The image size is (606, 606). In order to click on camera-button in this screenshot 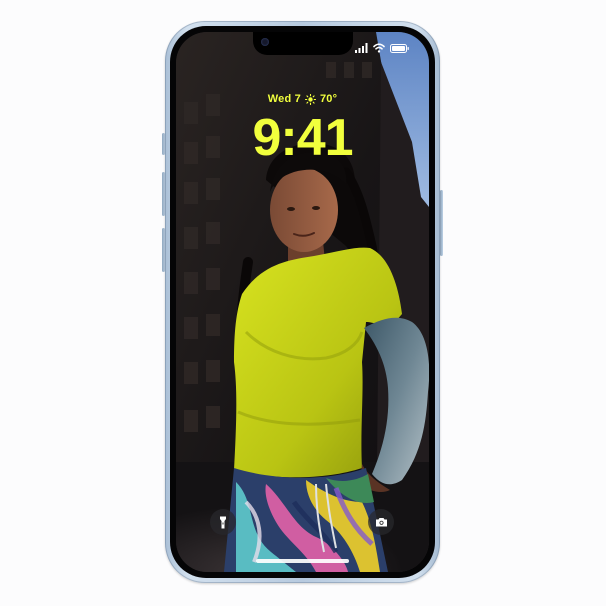, I will do `click(381, 522)`.